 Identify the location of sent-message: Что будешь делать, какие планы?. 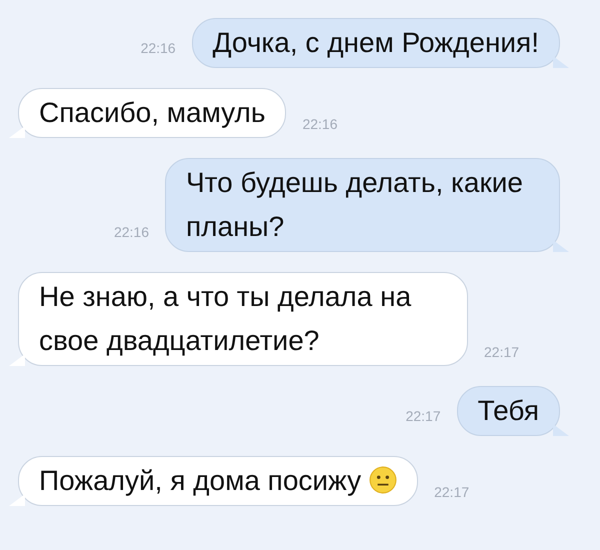
(362, 205).